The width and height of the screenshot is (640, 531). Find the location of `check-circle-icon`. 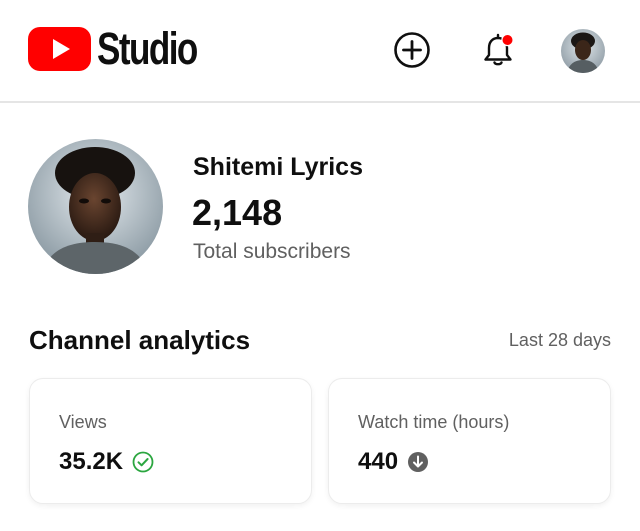

check-circle-icon is located at coordinates (143, 462).